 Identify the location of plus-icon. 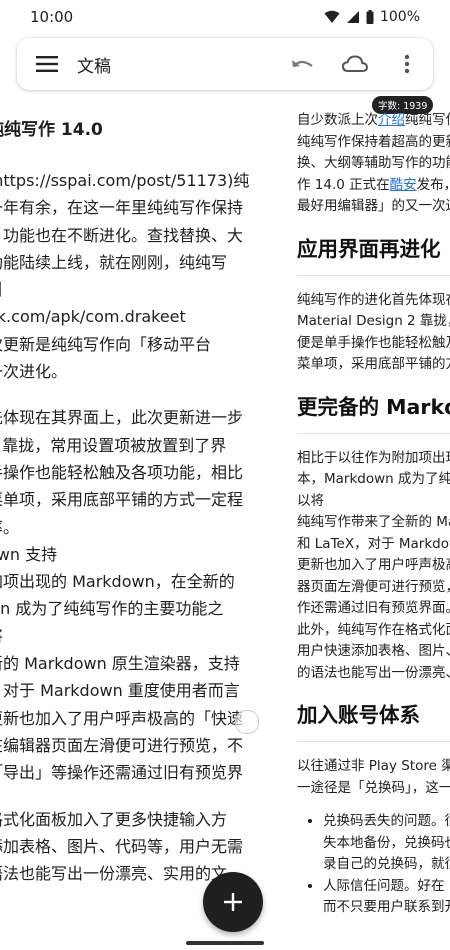
(233, 902).